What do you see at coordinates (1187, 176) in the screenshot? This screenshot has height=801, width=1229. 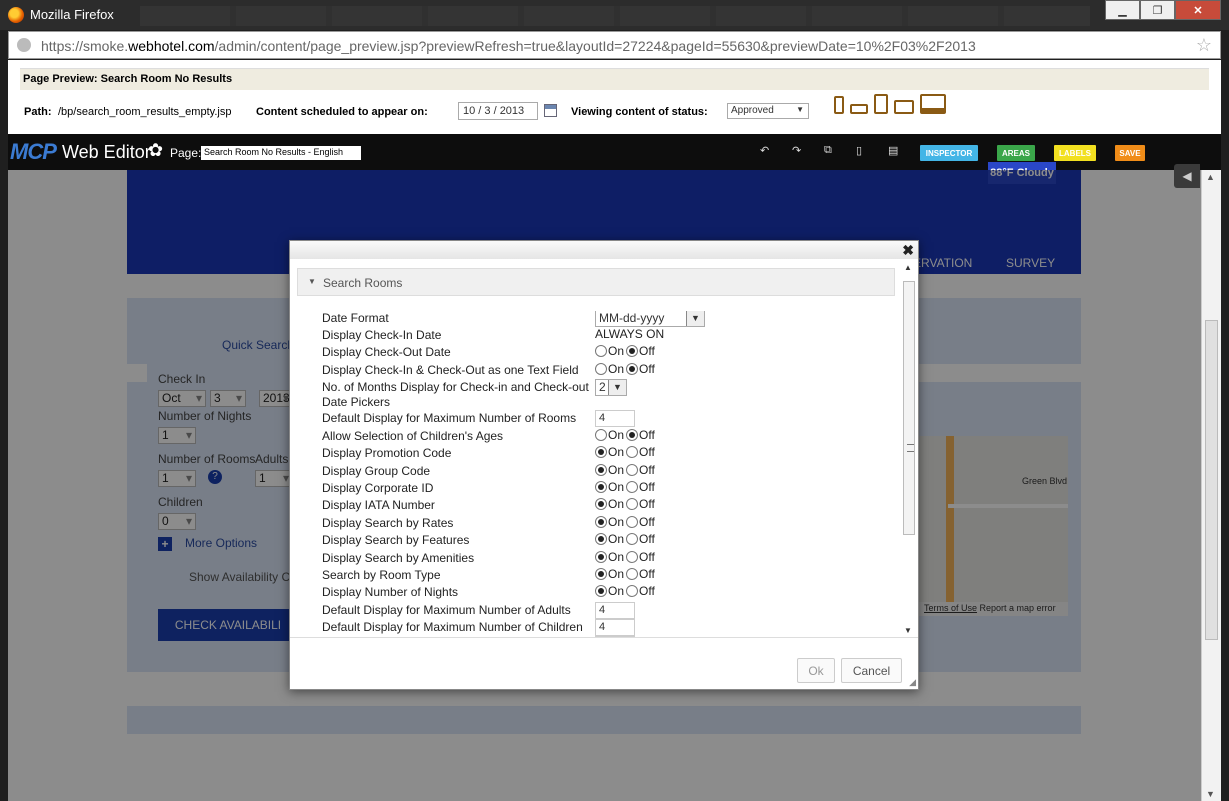 I see `collapse-panel-icon: ◀` at bounding box center [1187, 176].